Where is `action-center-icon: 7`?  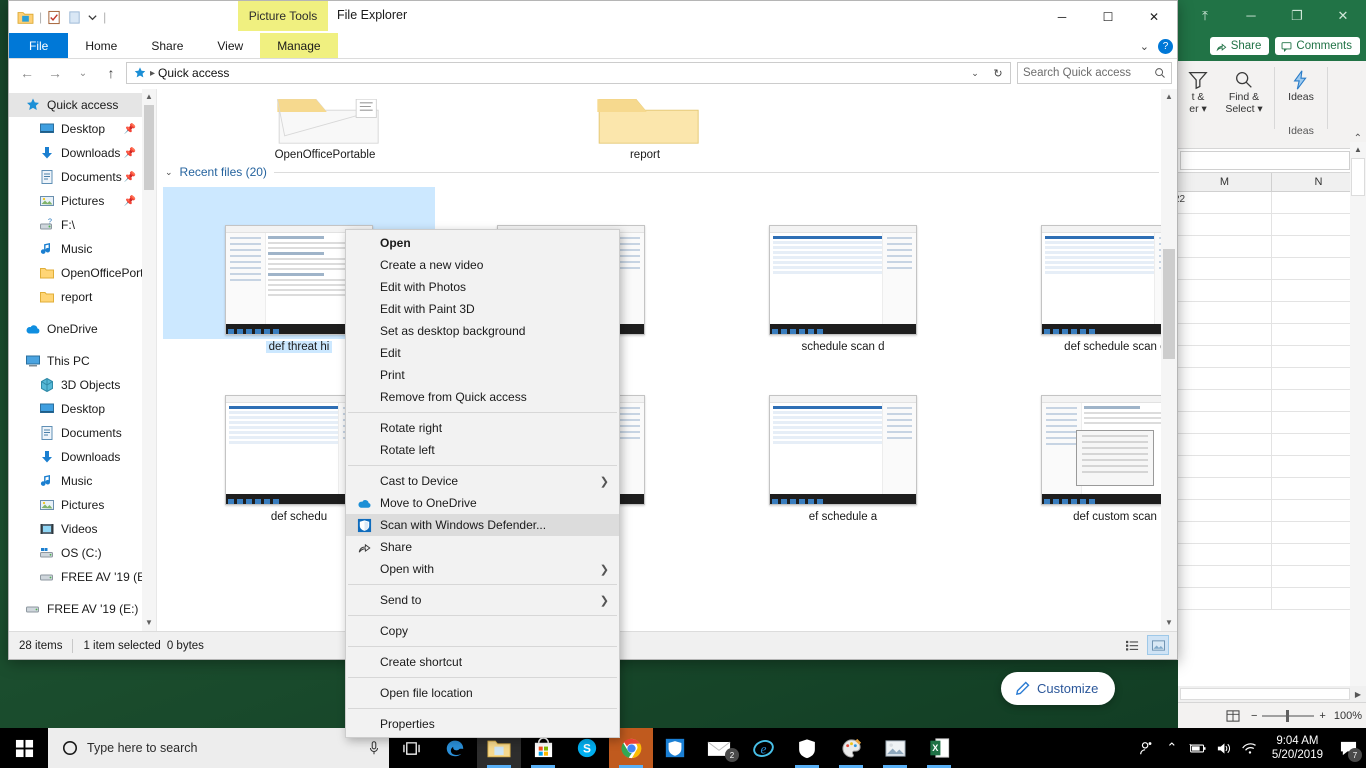 action-center-icon: 7 is located at coordinates (1348, 748).